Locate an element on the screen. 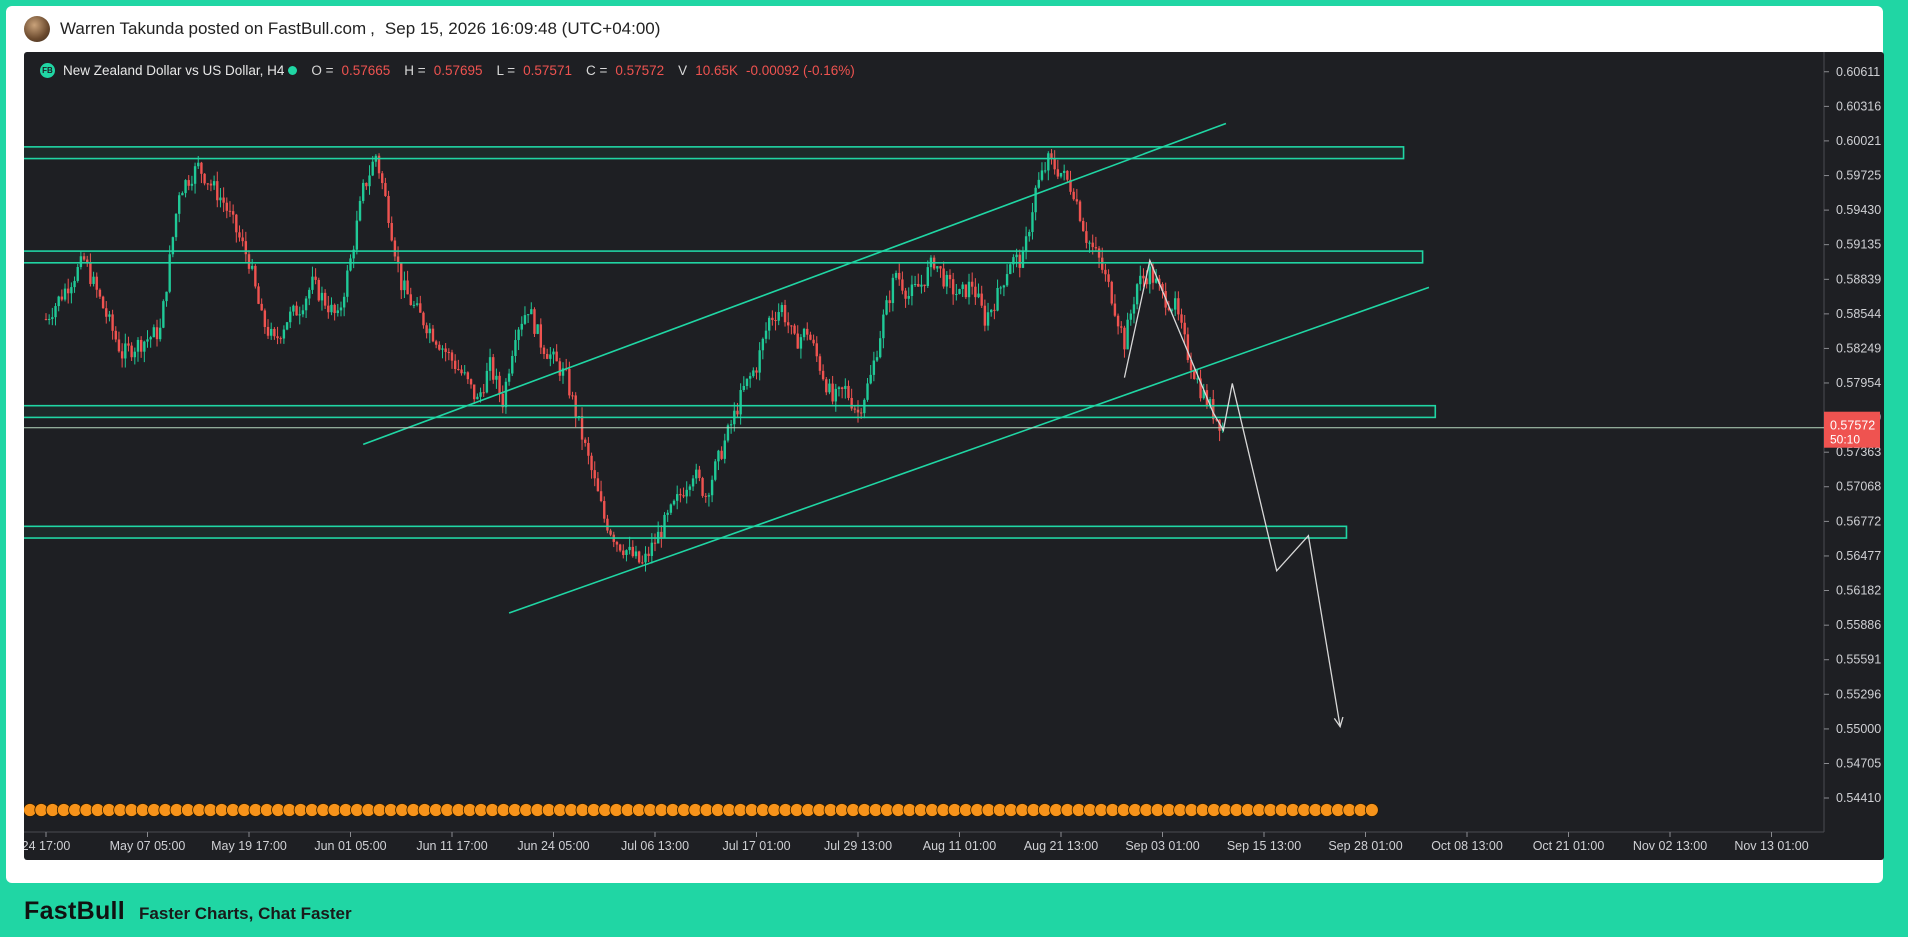 This screenshot has width=1908, height=937. instrument-name: New Zealand Dollar vs US Dollar, H4 is located at coordinates (173, 70).